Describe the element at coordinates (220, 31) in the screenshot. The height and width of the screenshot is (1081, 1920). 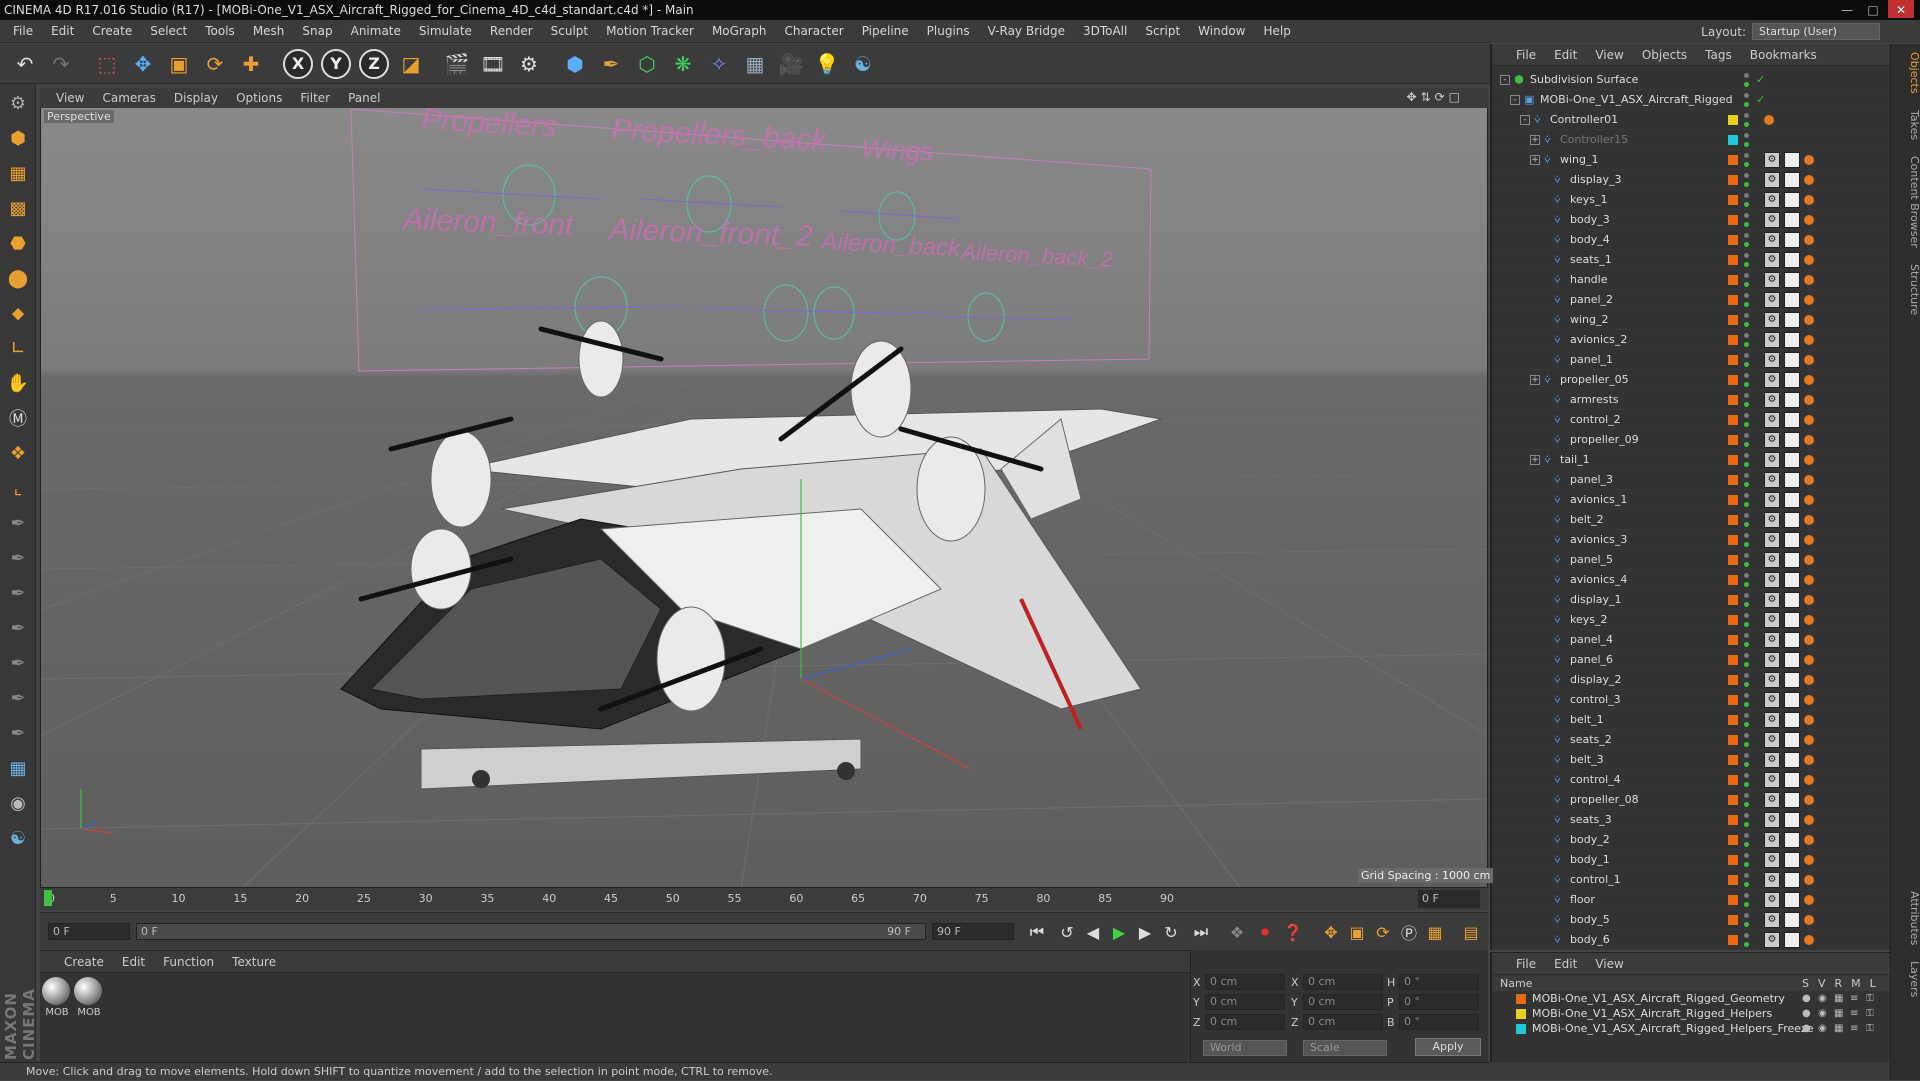
I see `menu-tools: Tools` at that location.